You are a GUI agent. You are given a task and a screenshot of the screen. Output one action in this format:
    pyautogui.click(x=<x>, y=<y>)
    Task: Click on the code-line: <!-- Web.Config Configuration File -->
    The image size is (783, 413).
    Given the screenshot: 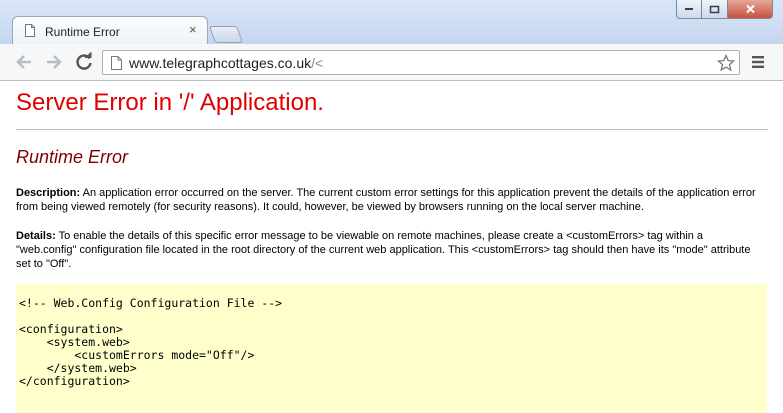 What is the action you would take?
    pyautogui.click(x=151, y=303)
    